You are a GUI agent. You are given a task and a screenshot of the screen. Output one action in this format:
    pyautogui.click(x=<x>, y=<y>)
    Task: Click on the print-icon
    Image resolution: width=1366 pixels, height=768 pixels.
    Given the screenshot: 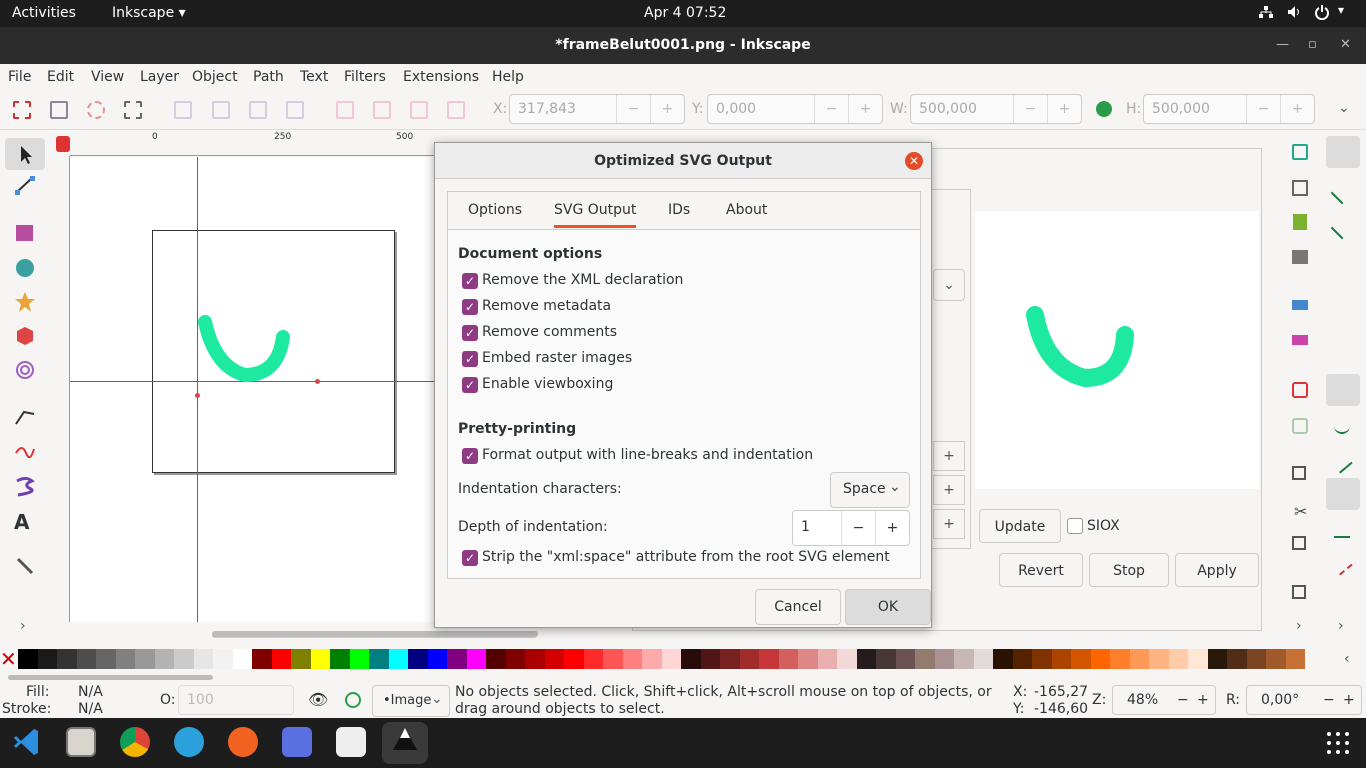 What is the action you would take?
    pyautogui.click(x=1300, y=257)
    